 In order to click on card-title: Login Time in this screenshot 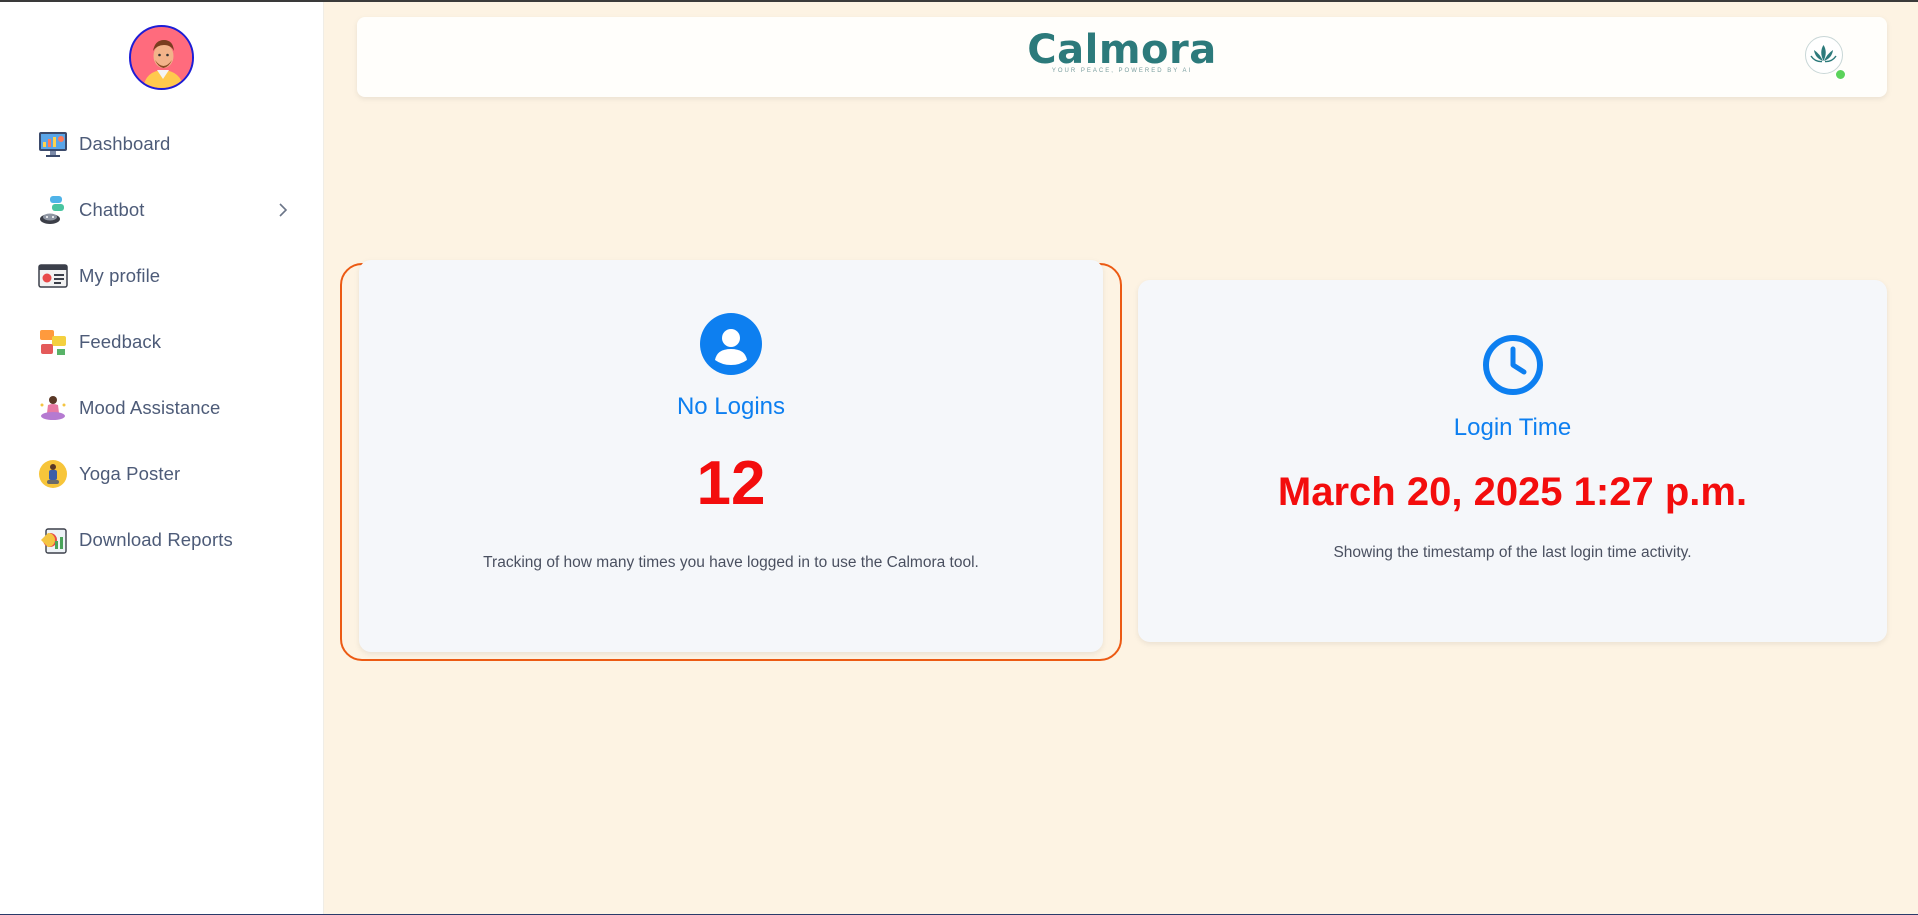, I will do `click(1512, 427)`.